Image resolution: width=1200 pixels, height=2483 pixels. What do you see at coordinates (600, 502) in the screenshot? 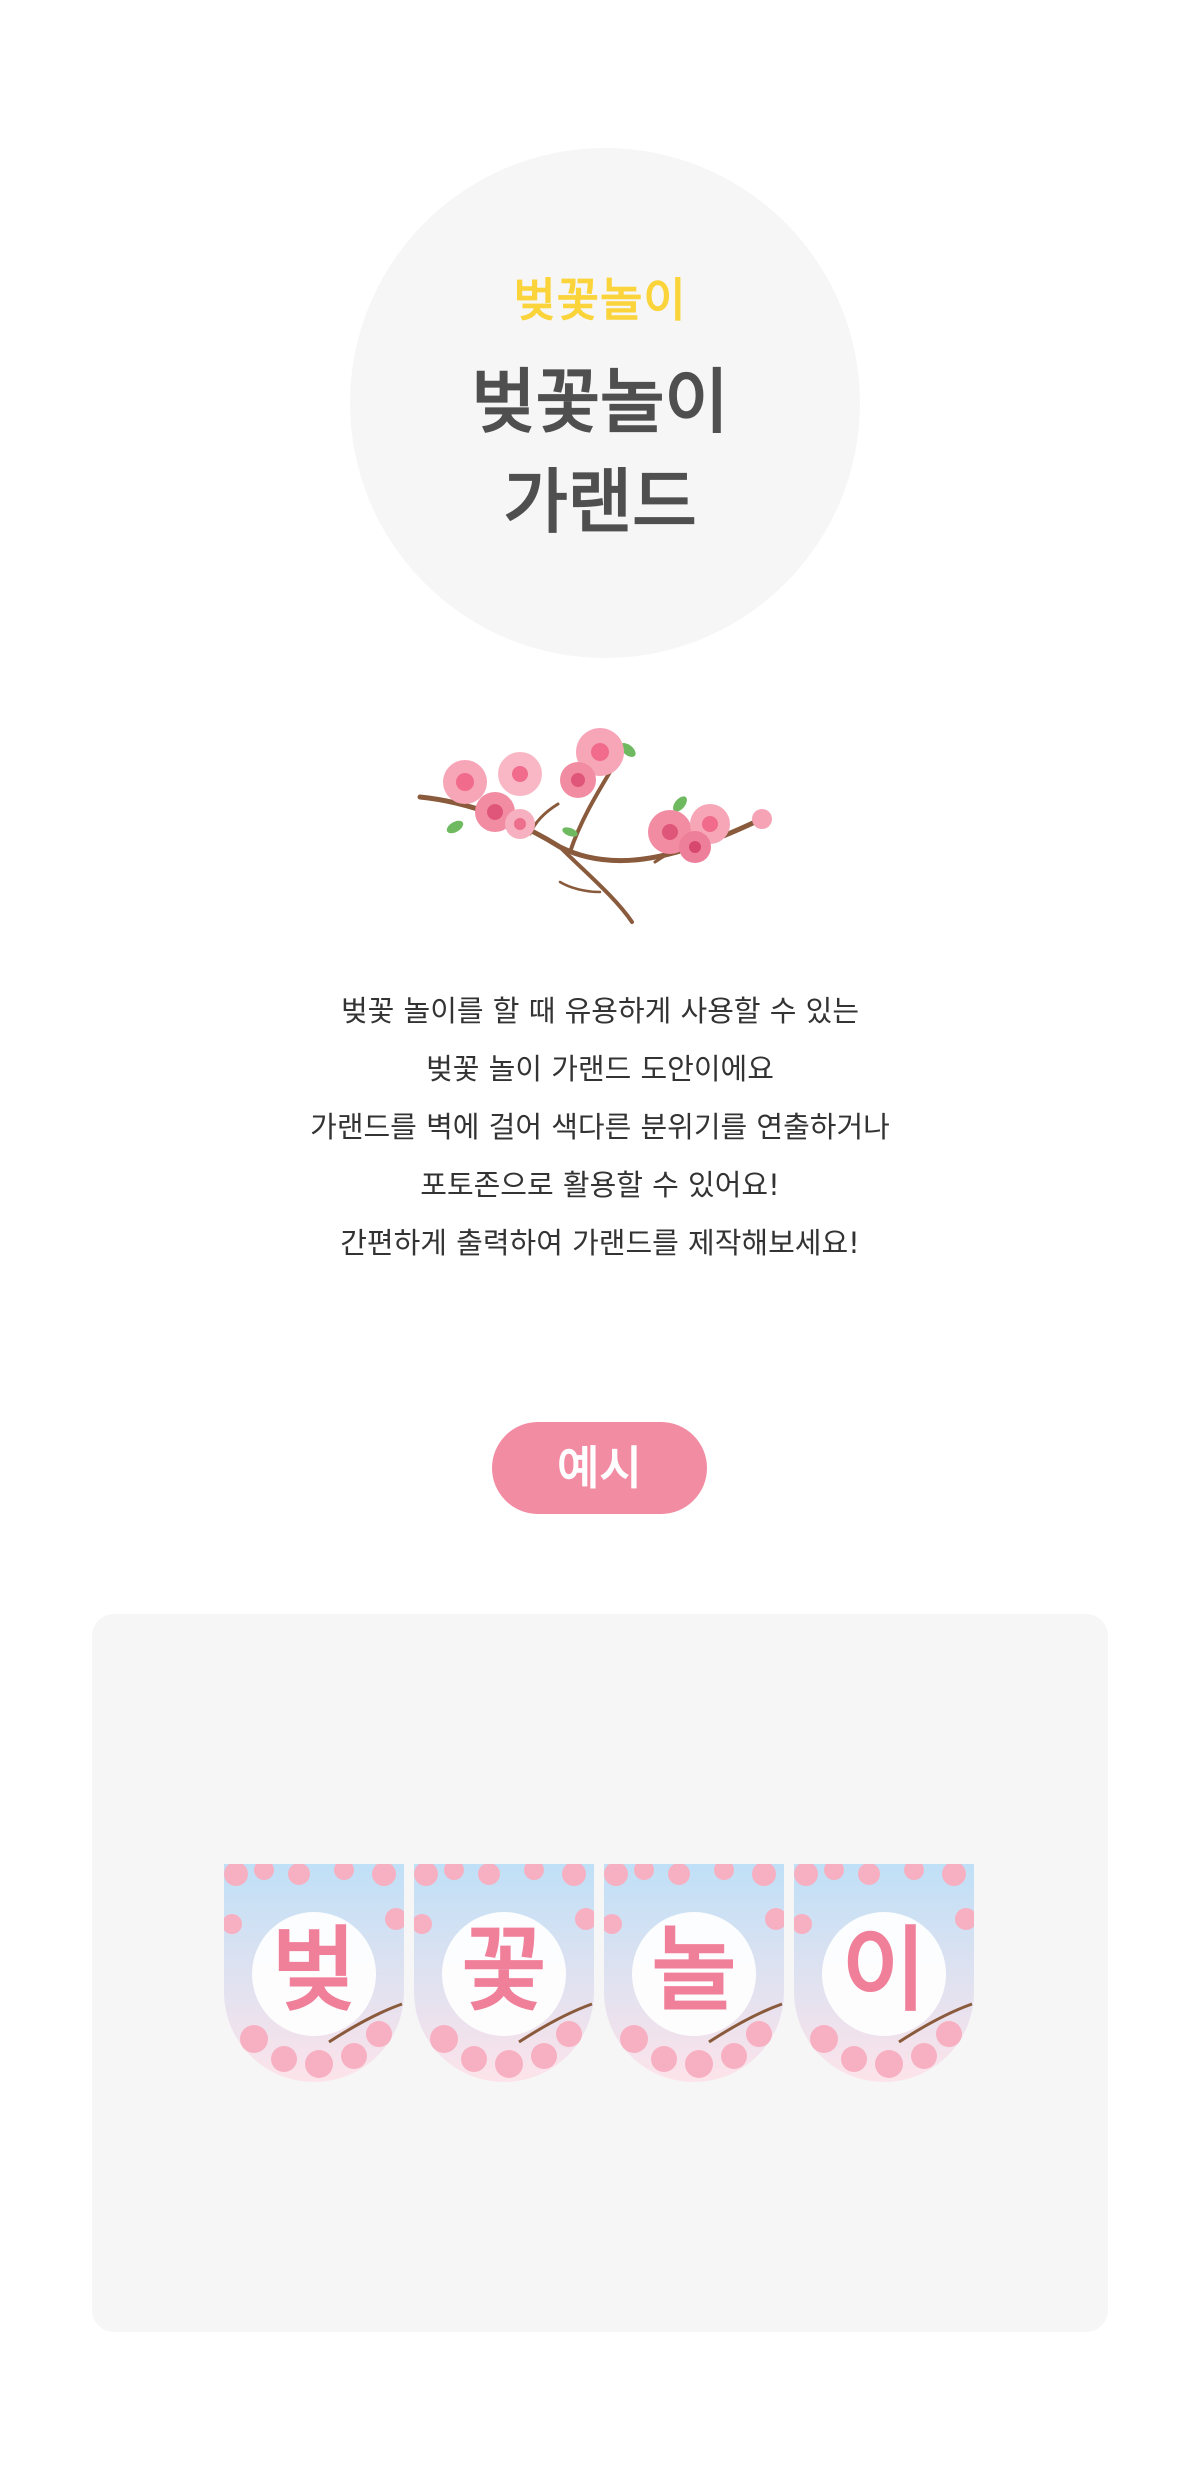
I see `page-title-line-2: 가랜드` at bounding box center [600, 502].